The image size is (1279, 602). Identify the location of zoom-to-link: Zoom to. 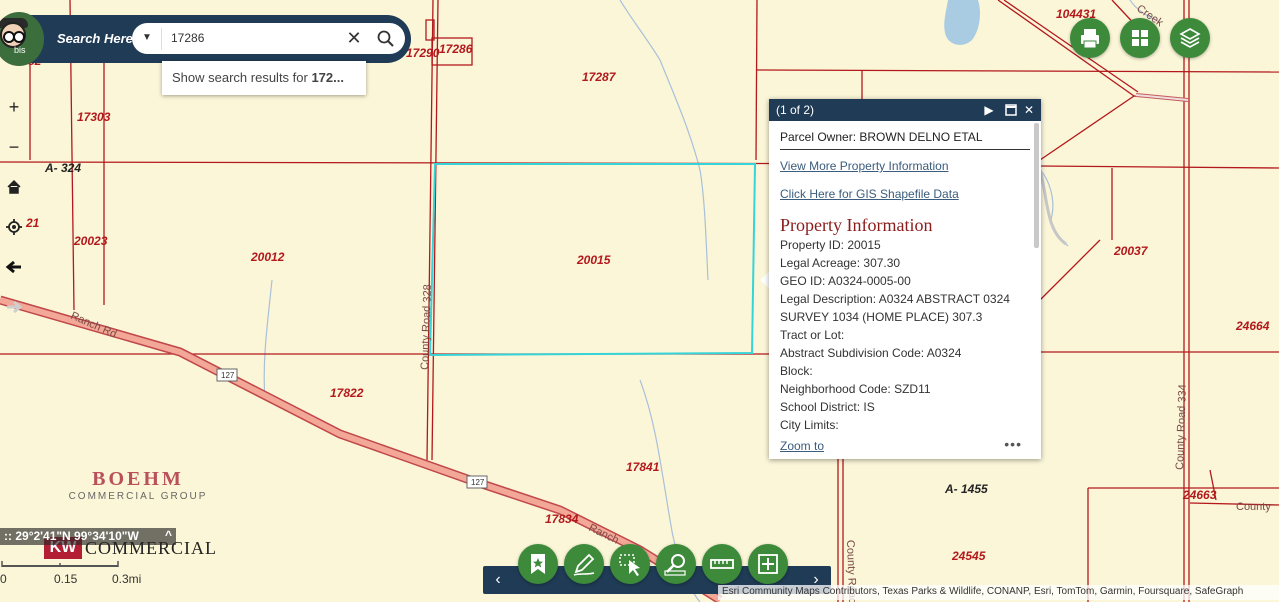
(802, 446).